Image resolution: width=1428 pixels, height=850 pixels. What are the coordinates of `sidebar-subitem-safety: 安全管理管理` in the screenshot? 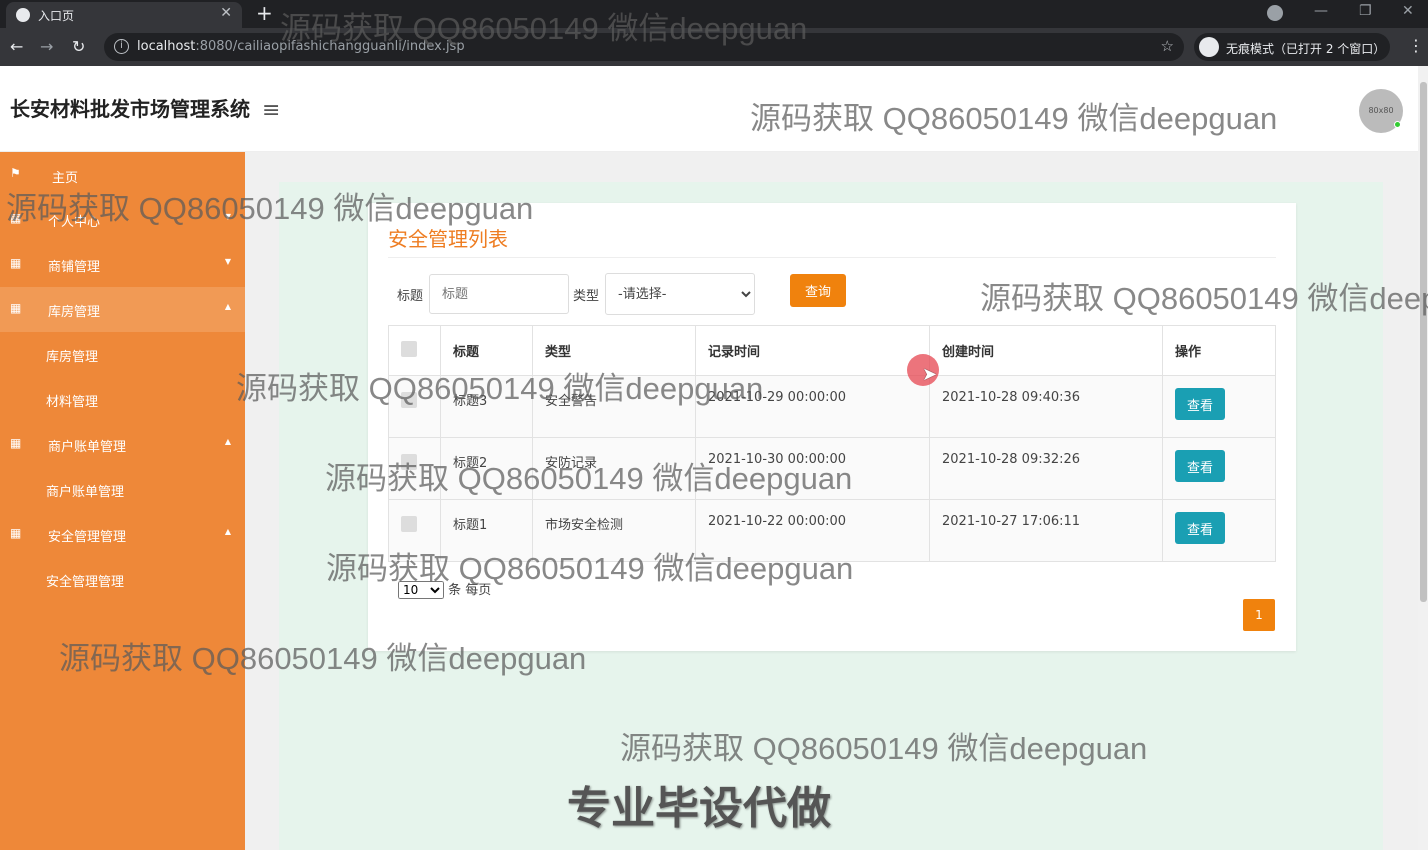 It's located at (122, 579).